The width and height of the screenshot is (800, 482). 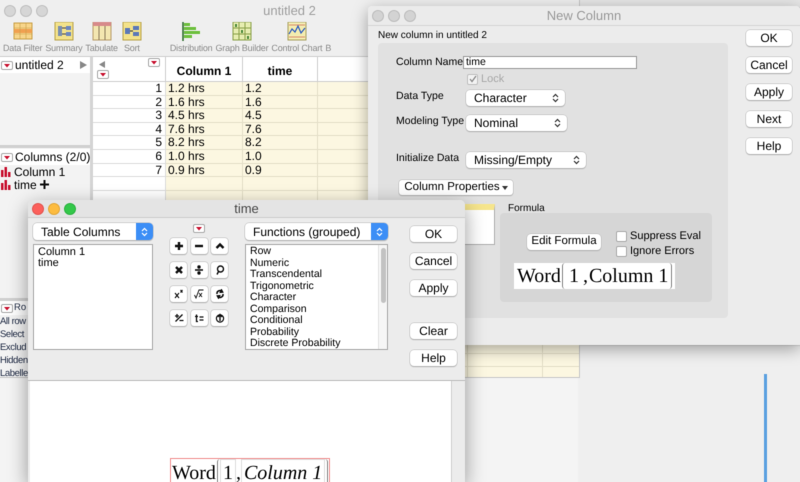 What do you see at coordinates (241, 431) in the screenshot?
I see `formula-editor: Word 1,Column 1` at bounding box center [241, 431].